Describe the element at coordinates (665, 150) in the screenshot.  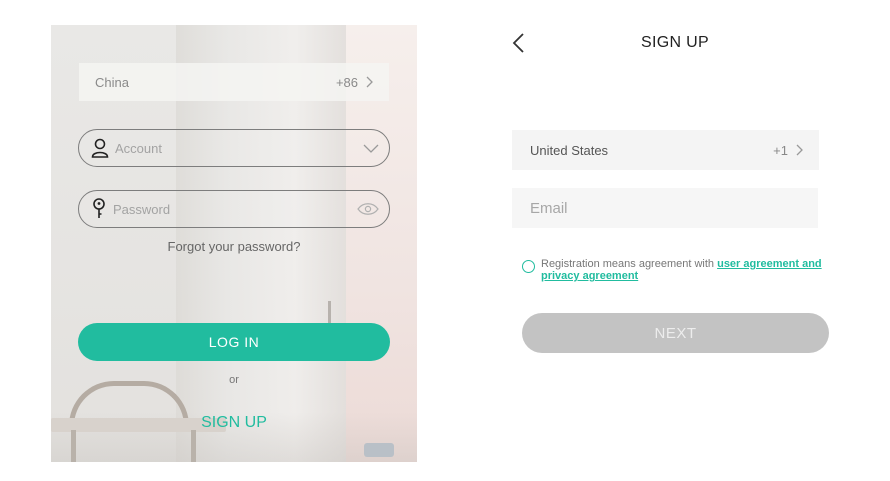
I see `country-selector: United States +1` at that location.